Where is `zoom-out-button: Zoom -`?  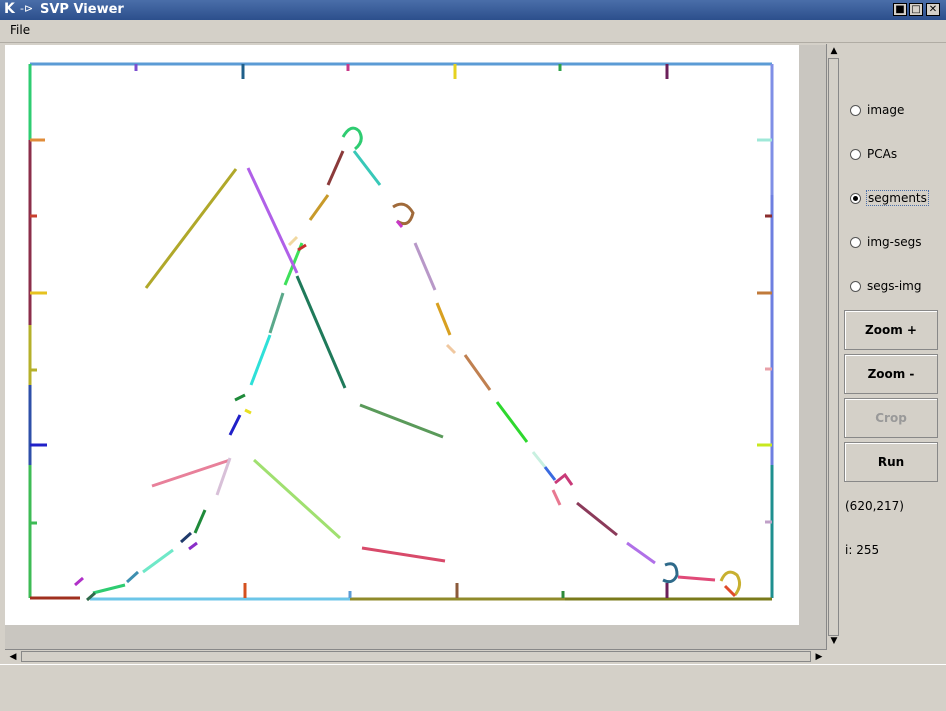
zoom-out-button: Zoom - is located at coordinates (891, 374).